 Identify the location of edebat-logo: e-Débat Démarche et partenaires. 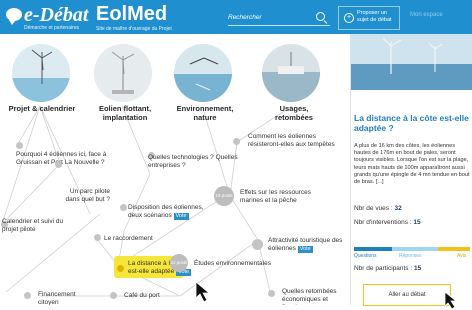
(48, 17).